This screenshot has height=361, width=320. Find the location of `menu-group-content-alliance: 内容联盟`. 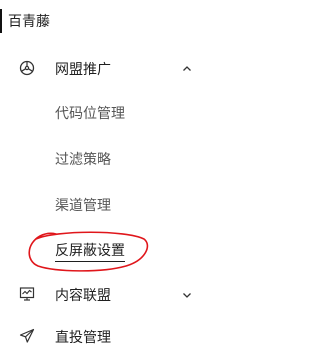

menu-group-content-alliance: 内容联盟 is located at coordinates (111, 295).